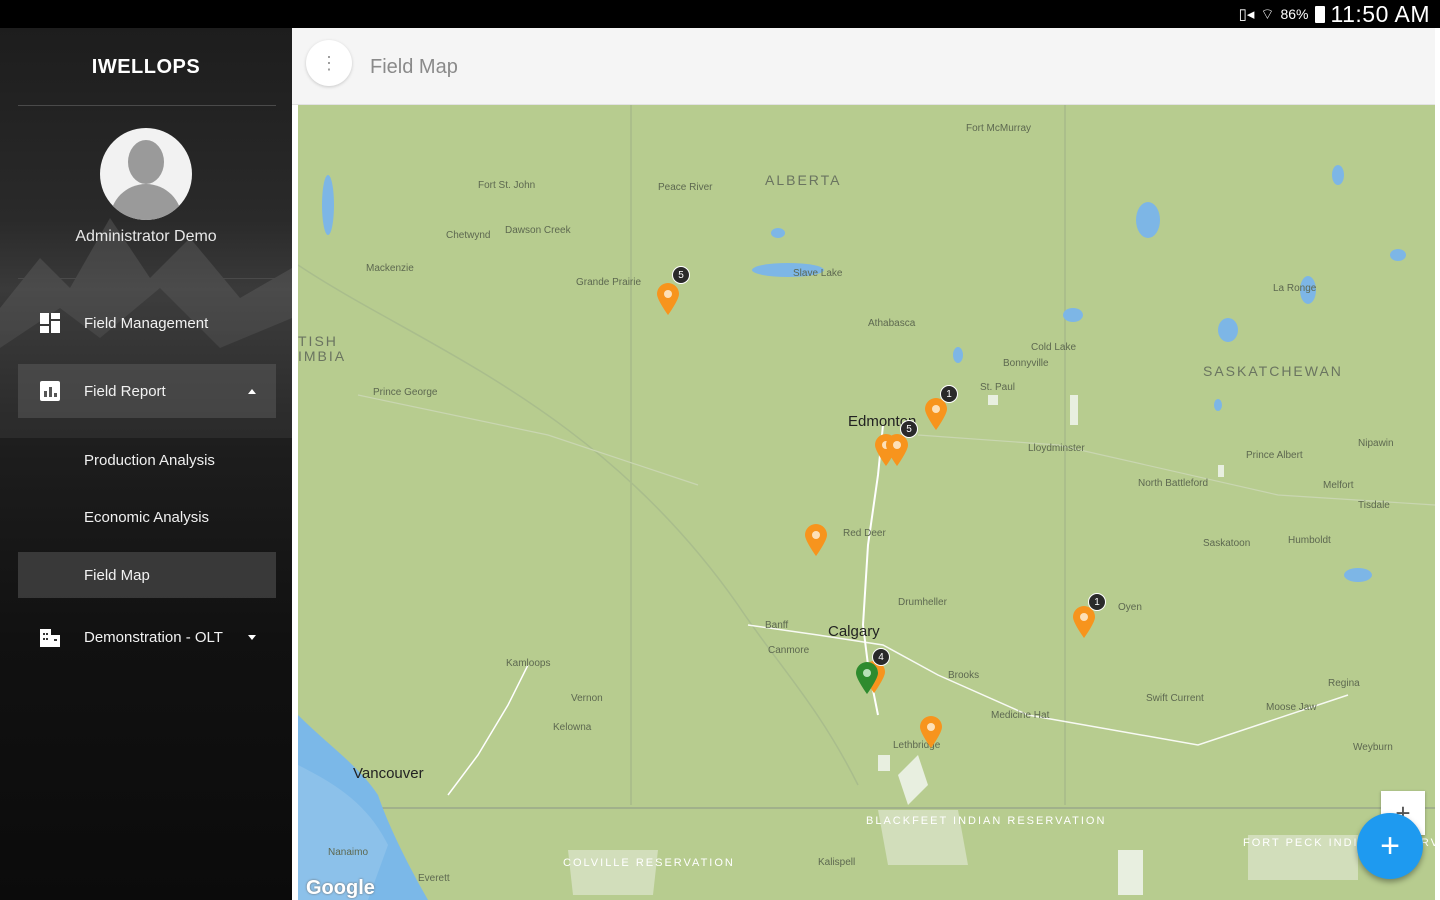 The height and width of the screenshot is (900, 1440). What do you see at coordinates (405, 392) in the screenshot?
I see `place-label: Prince George` at bounding box center [405, 392].